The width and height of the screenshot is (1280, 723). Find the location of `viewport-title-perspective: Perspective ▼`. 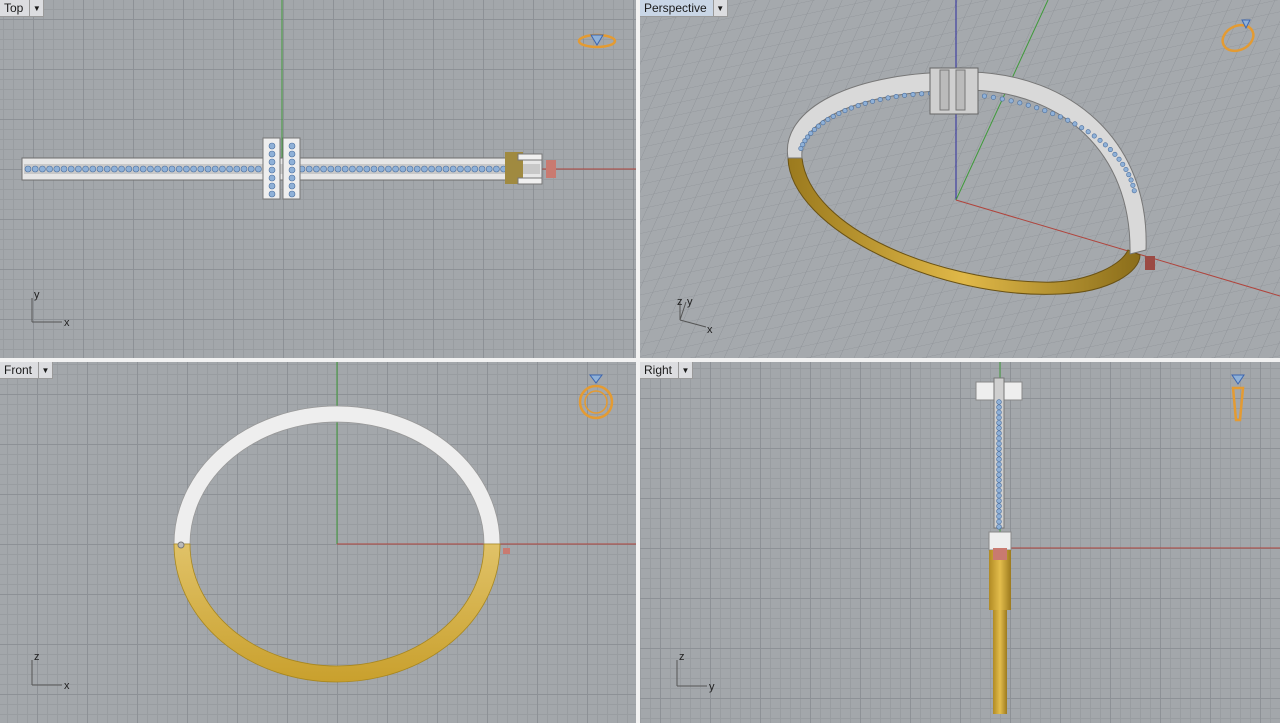

viewport-title-perspective: Perspective ▼ is located at coordinates (684, 8).